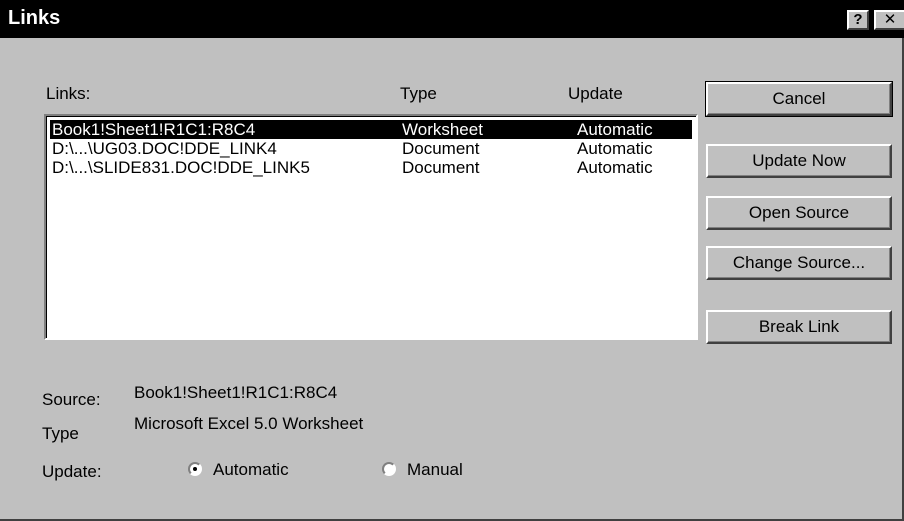  I want to click on link-name: D:\...\UG03.DOC!DDE_LINK4, so click(164, 148).